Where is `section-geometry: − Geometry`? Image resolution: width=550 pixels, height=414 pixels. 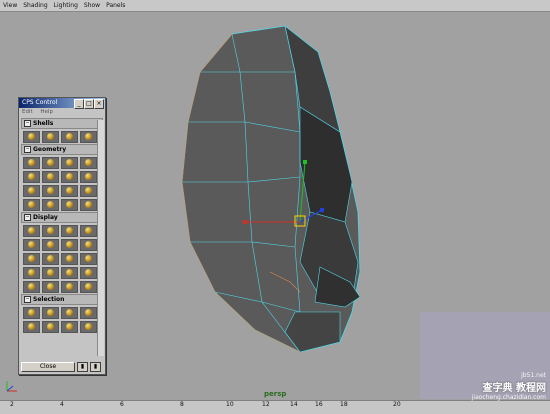
section-geometry: − Geometry is located at coordinates (62, 177).